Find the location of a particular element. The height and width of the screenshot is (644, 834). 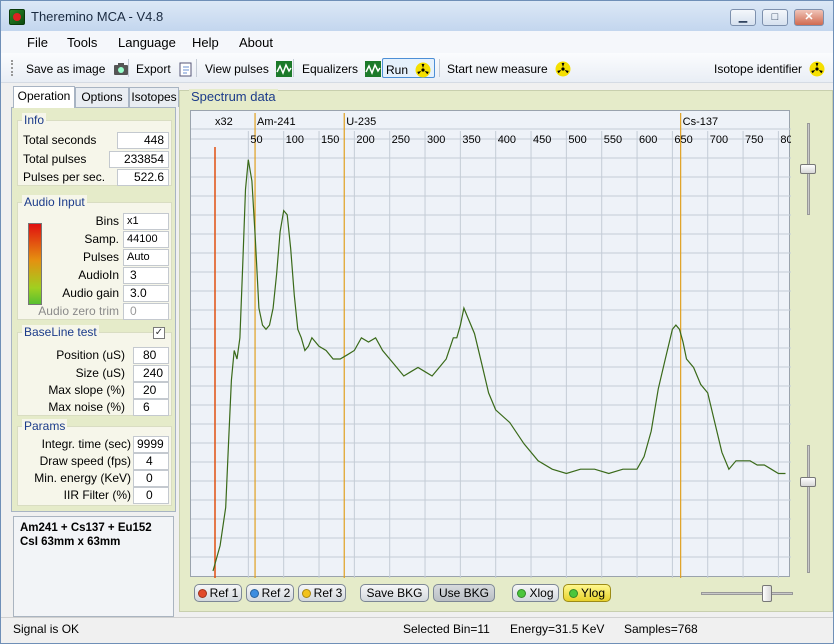

min-energy-input: 0 is located at coordinates (151, 478).